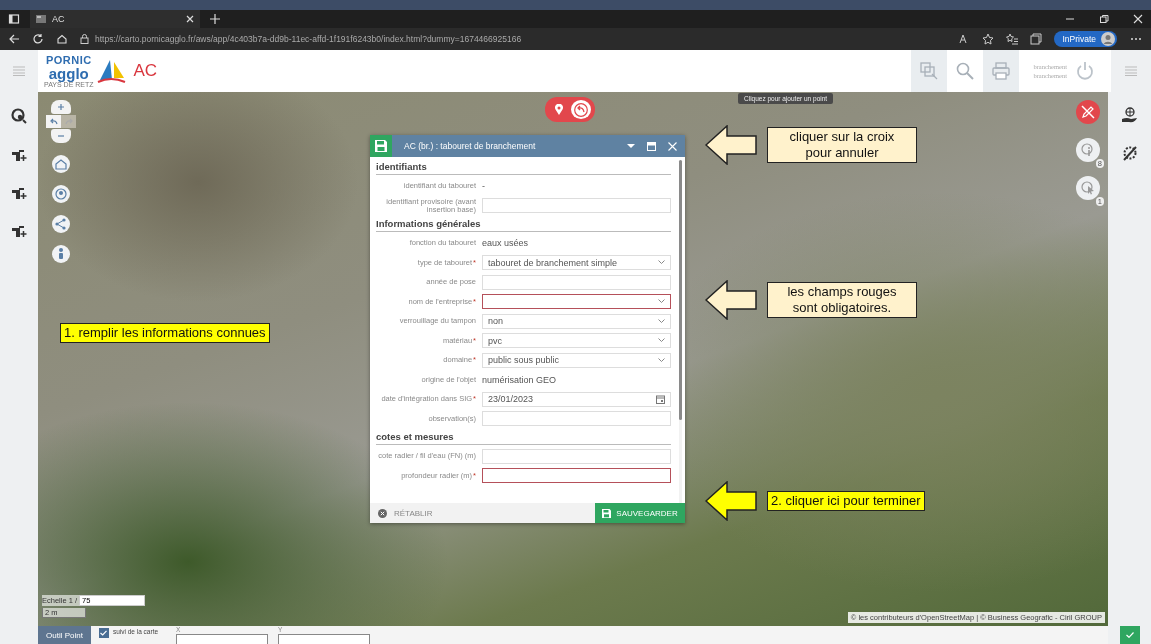 The height and width of the screenshot is (644, 1151). I want to click on share-button, so click(61, 224).